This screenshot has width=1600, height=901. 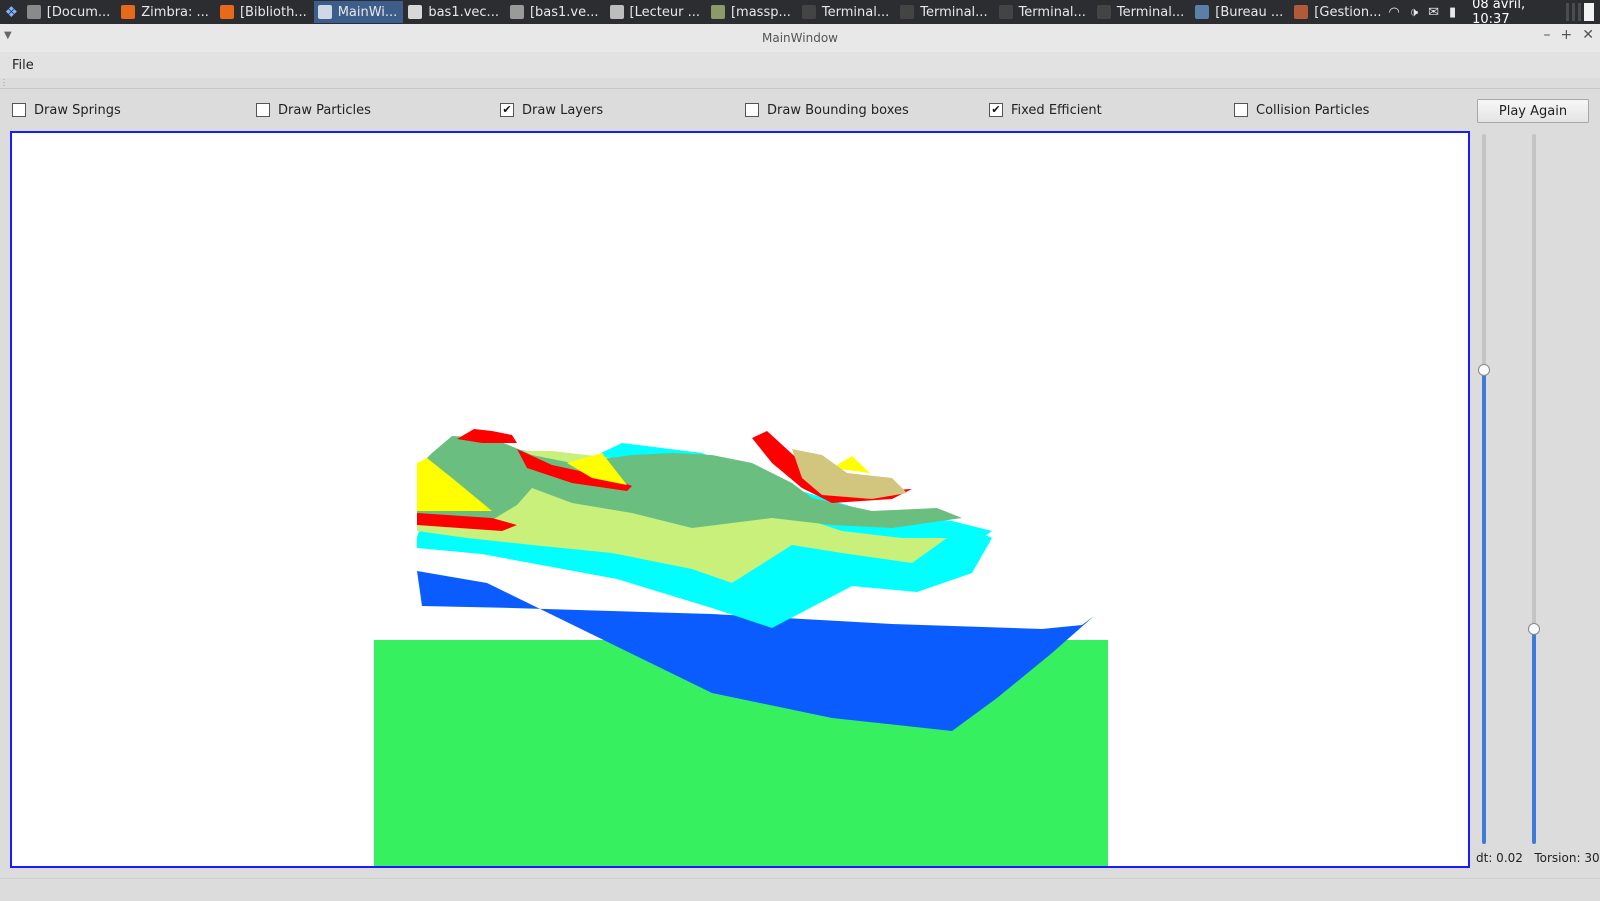 What do you see at coordinates (77, 110) in the screenshot?
I see `checkbox-label: Draw Springs` at bounding box center [77, 110].